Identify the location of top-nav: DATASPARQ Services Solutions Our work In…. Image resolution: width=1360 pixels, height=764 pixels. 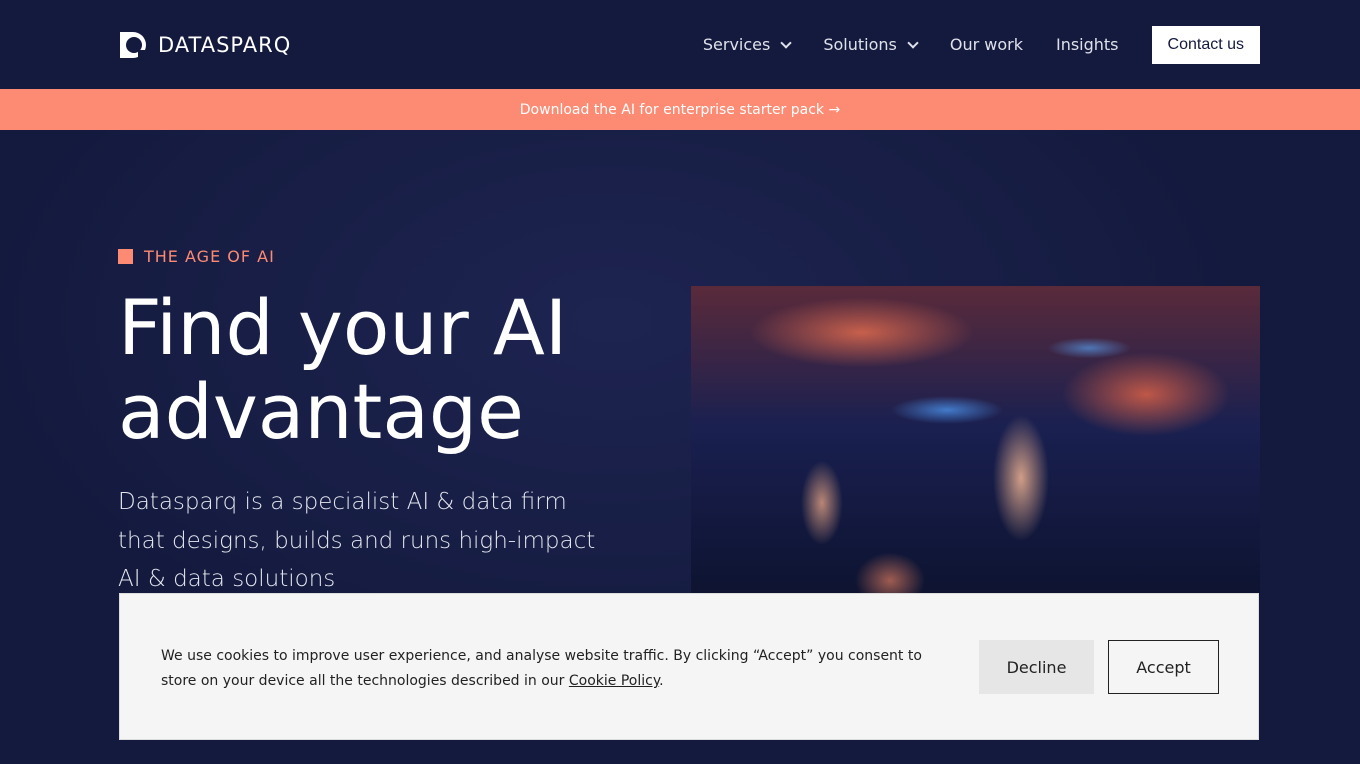
(680, 44).